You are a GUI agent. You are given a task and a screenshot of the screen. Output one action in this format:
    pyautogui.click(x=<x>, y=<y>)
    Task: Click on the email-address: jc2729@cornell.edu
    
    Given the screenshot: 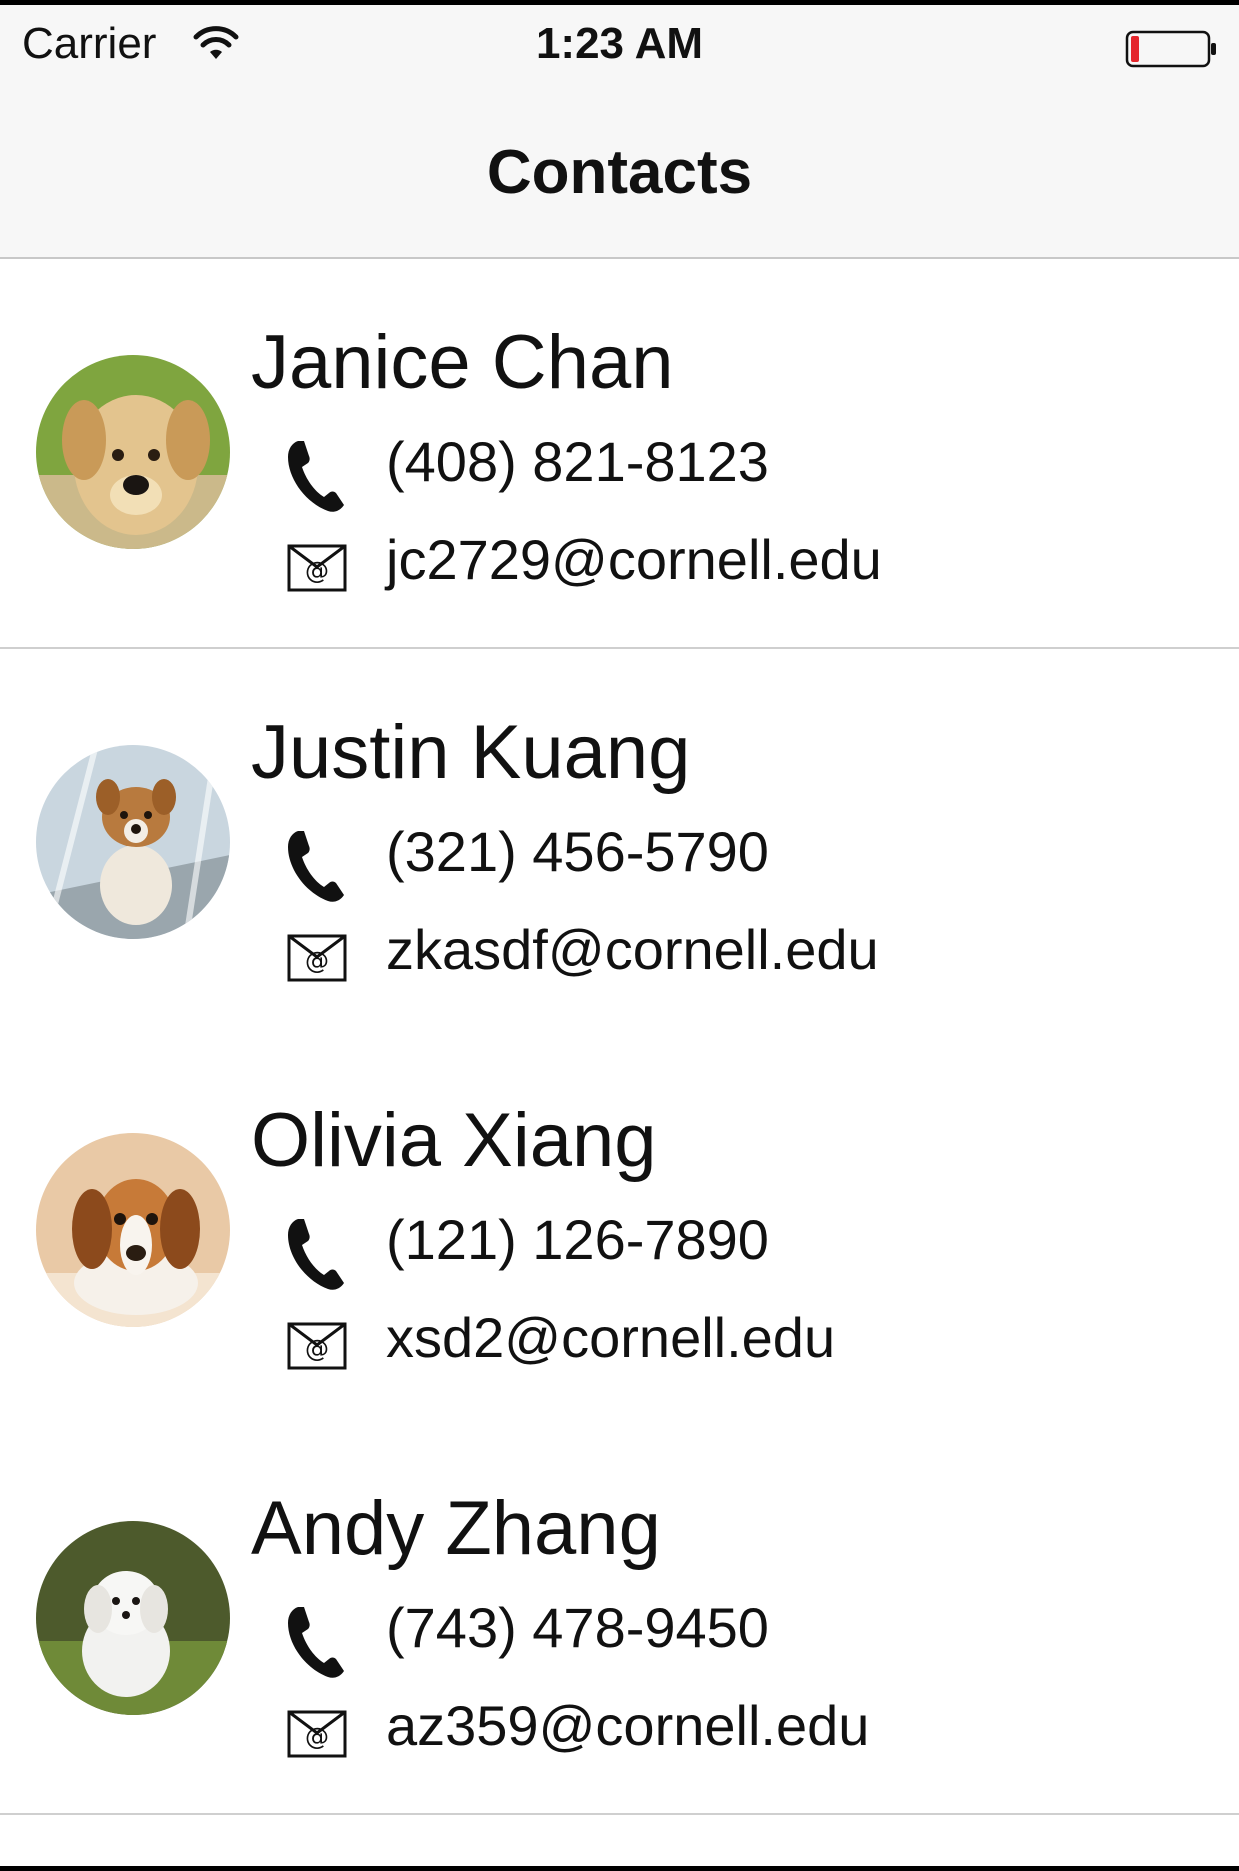 What is the action you would take?
    pyautogui.click(x=634, y=559)
    